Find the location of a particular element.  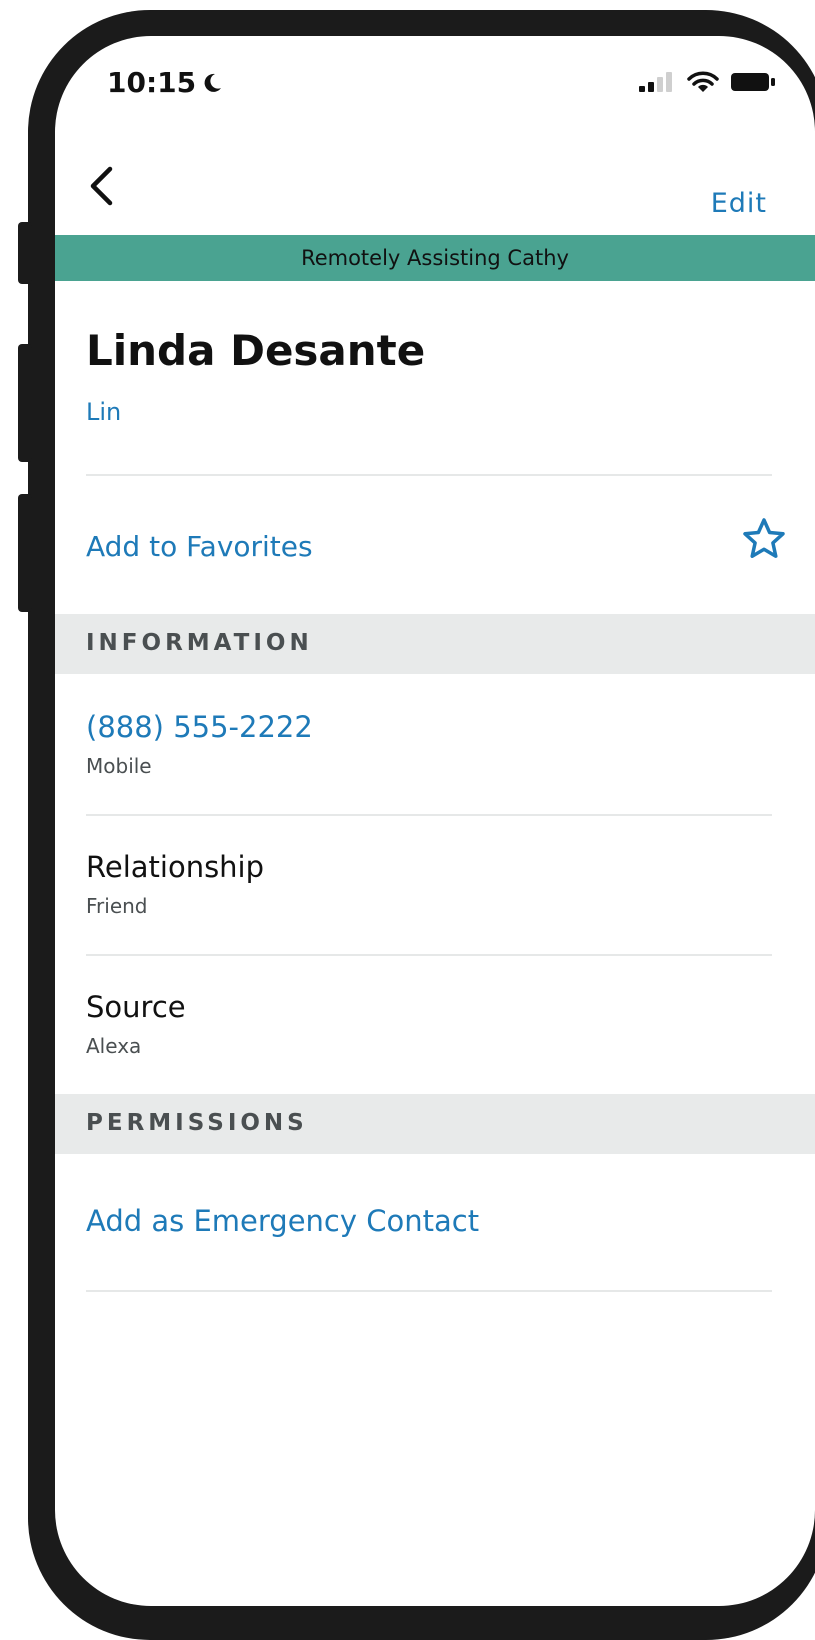

permissions-header-label: PERMISSIONS is located at coordinates (197, 1123).